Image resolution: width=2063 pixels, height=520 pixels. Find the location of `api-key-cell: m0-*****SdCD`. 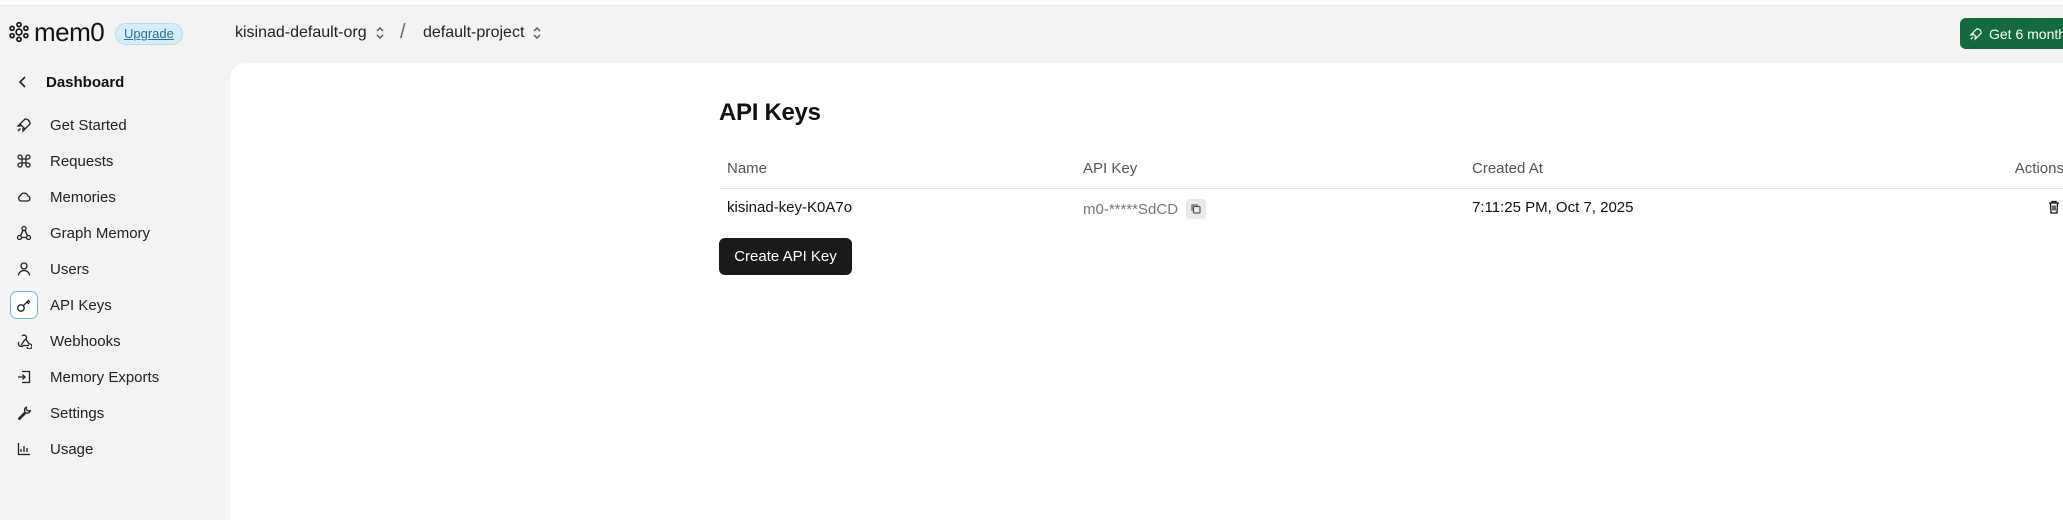

api-key-cell: m0-*****SdCD is located at coordinates (1145, 209).